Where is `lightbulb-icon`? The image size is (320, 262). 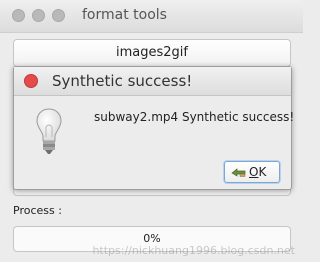
lightbulb-icon is located at coordinates (49, 131).